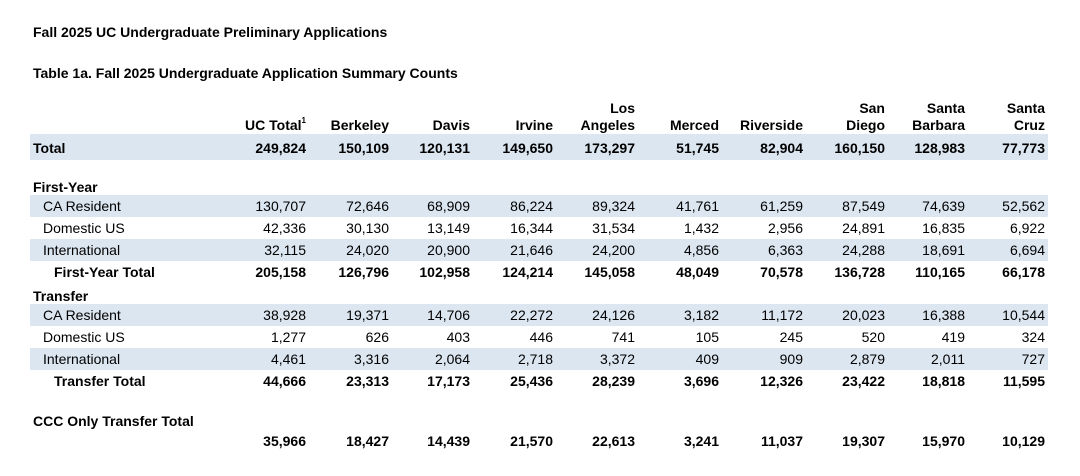  What do you see at coordinates (263, 115) in the screenshot?
I see `column-header: UC Total1` at bounding box center [263, 115].